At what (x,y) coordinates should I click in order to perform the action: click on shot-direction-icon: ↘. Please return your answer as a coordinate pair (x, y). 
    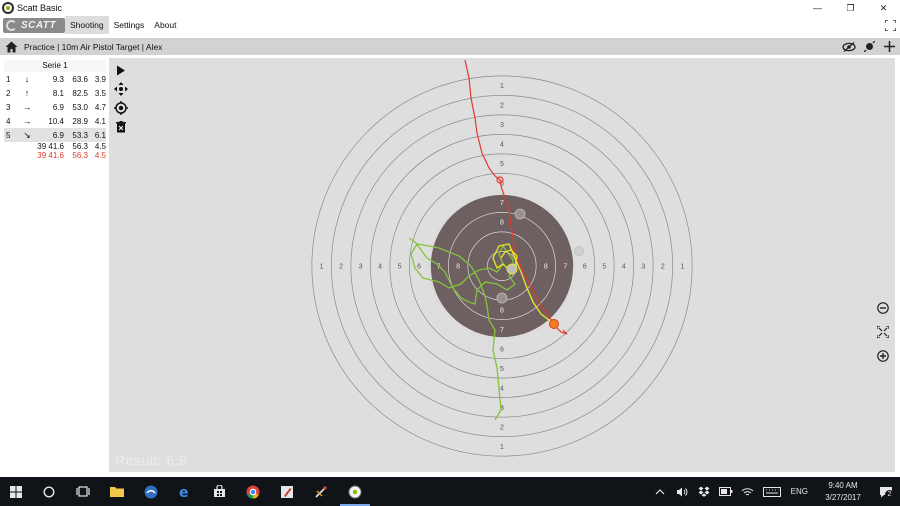
    Looking at the image, I should click on (27, 134).